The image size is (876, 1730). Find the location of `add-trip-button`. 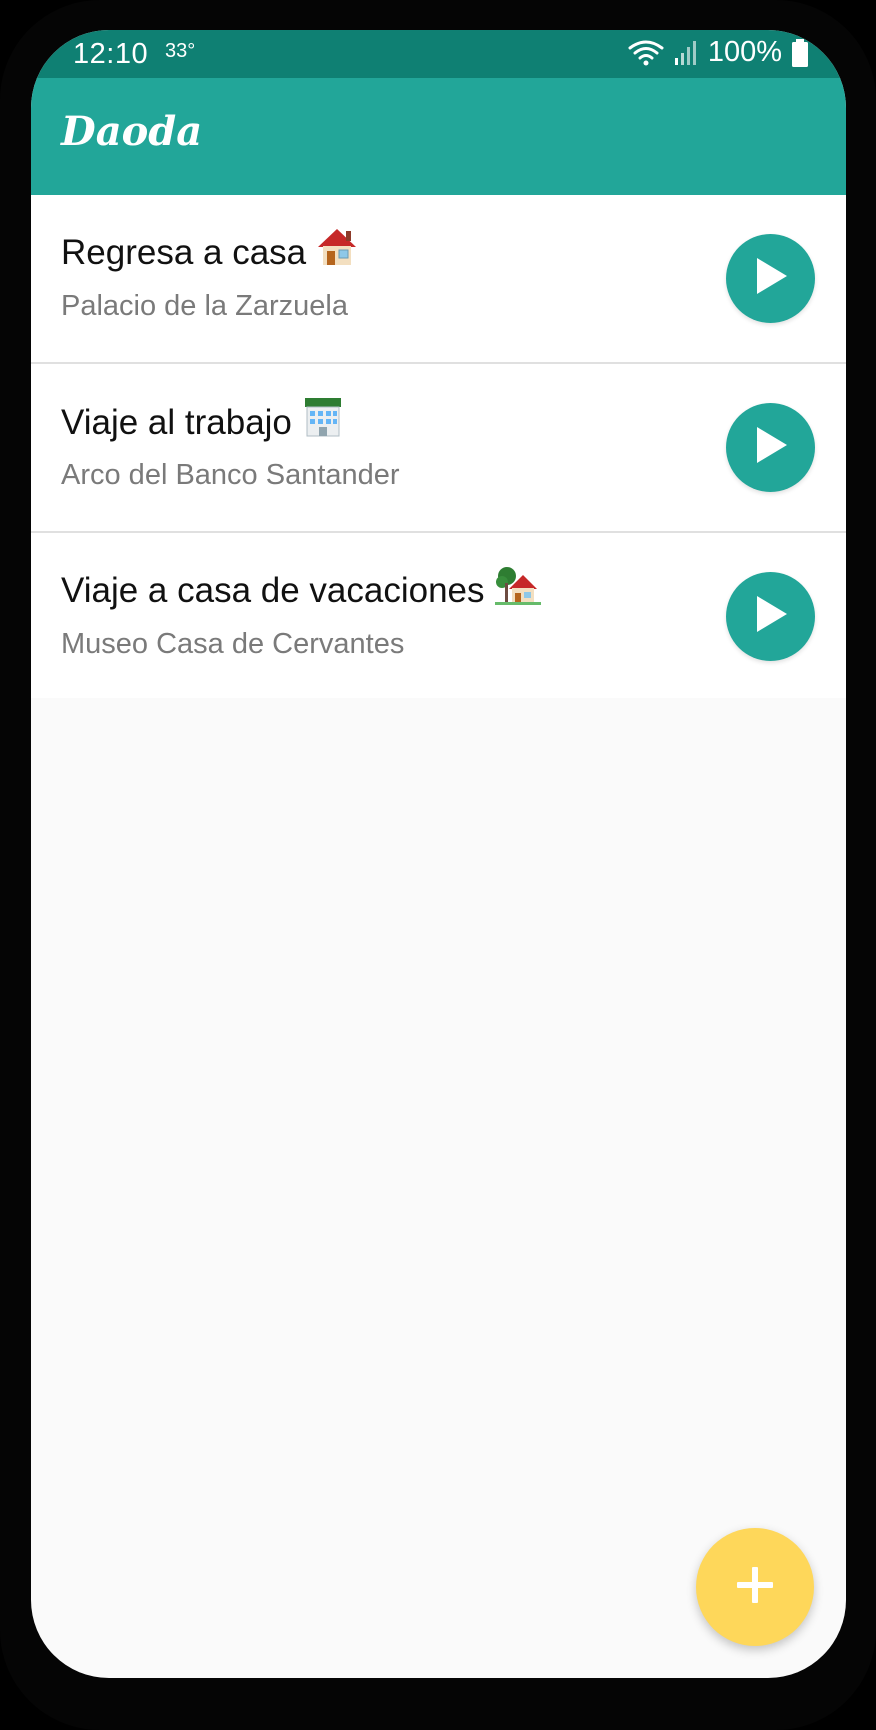

add-trip-button is located at coordinates (755, 1587).